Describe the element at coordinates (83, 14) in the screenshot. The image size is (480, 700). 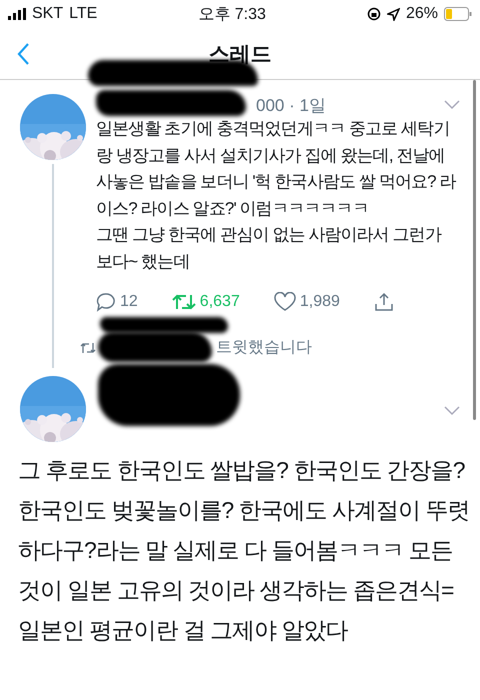
I see `network-type: LTE` at that location.